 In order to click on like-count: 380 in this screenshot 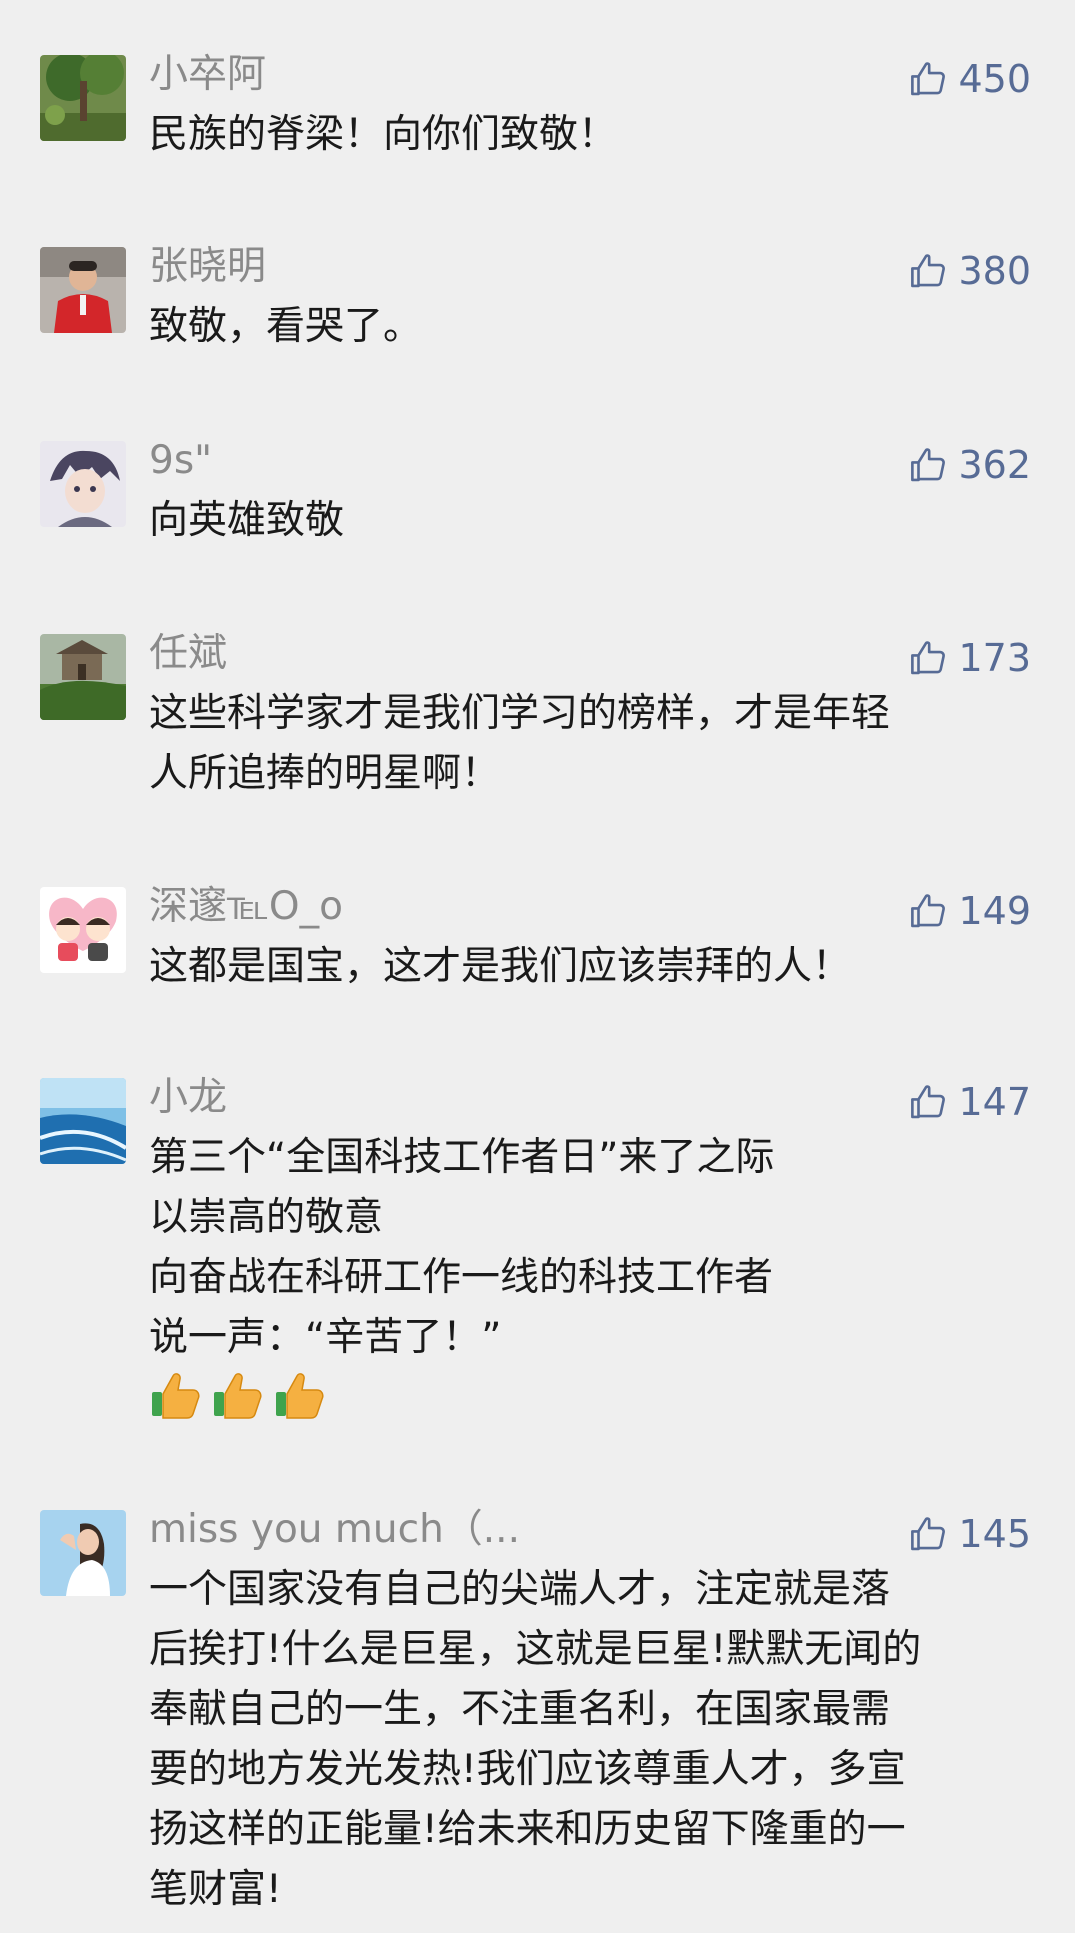, I will do `click(994, 271)`.